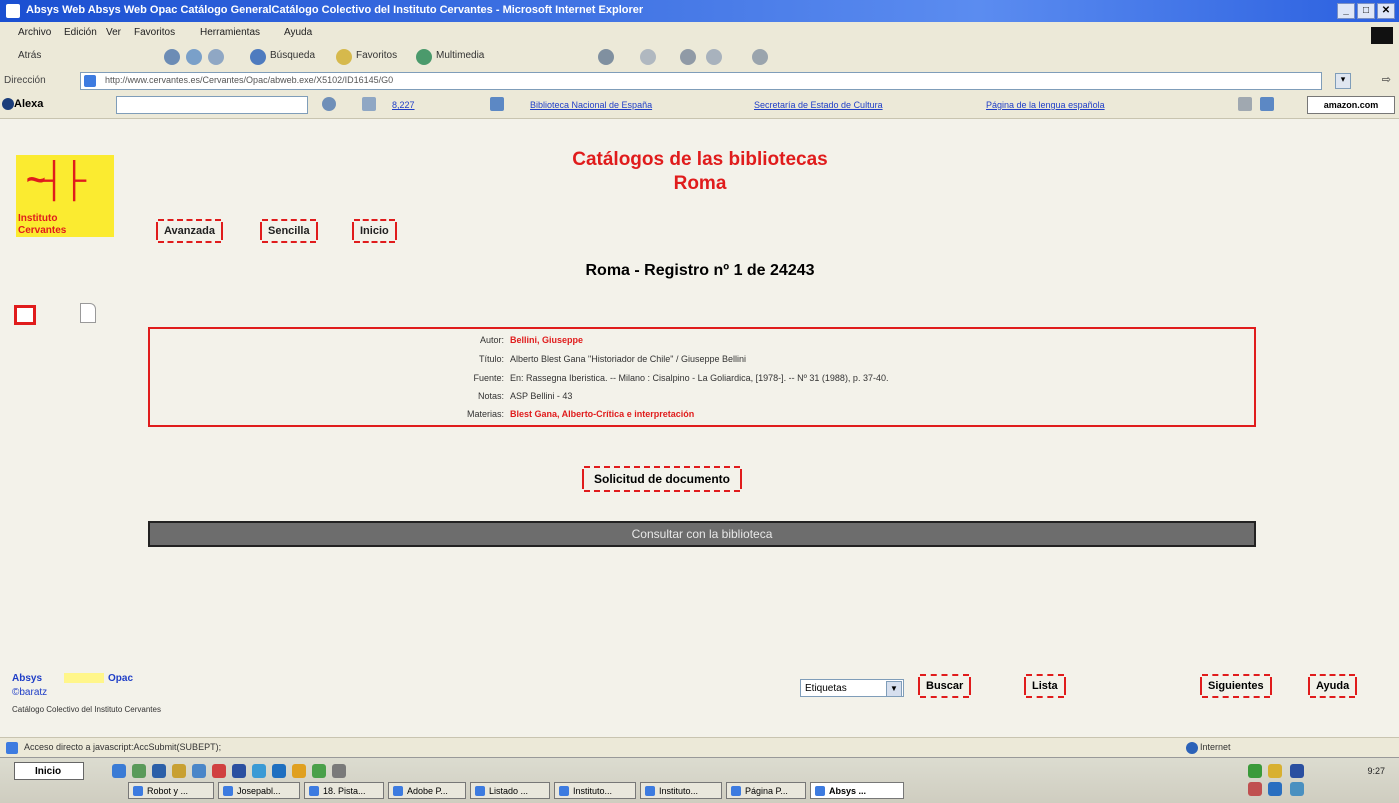  I want to click on quicklaunch-ie-icon, so click(119, 771).